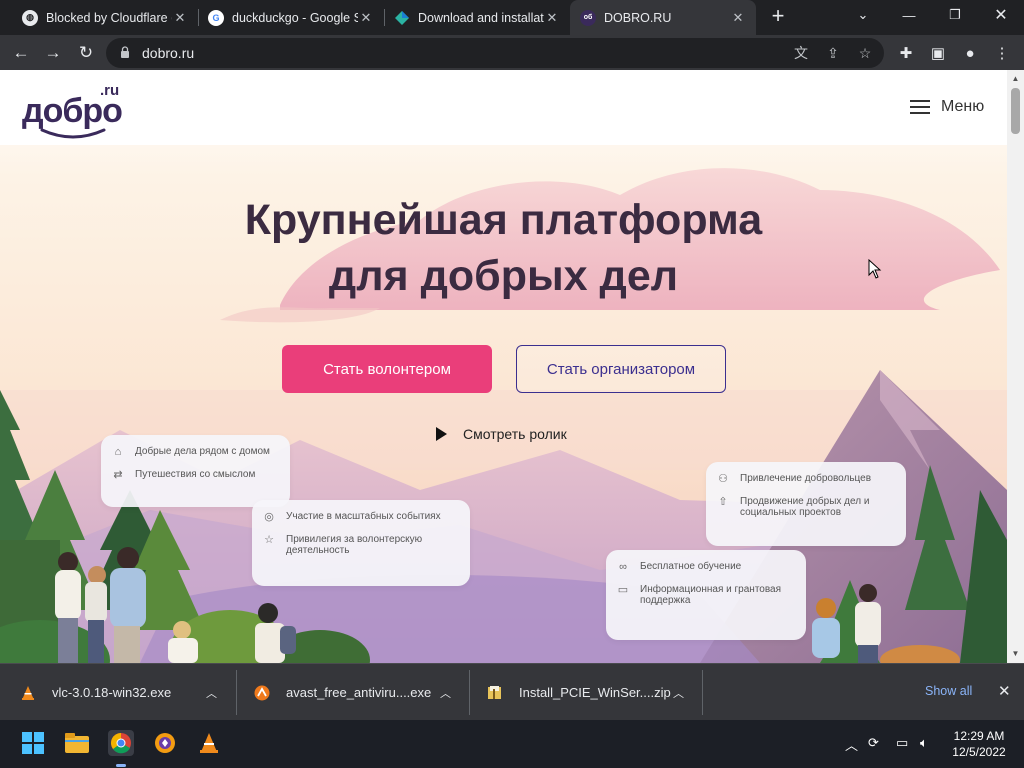  What do you see at coordinates (902, 743) in the screenshot?
I see `monitor-icon: ▭` at bounding box center [902, 743].